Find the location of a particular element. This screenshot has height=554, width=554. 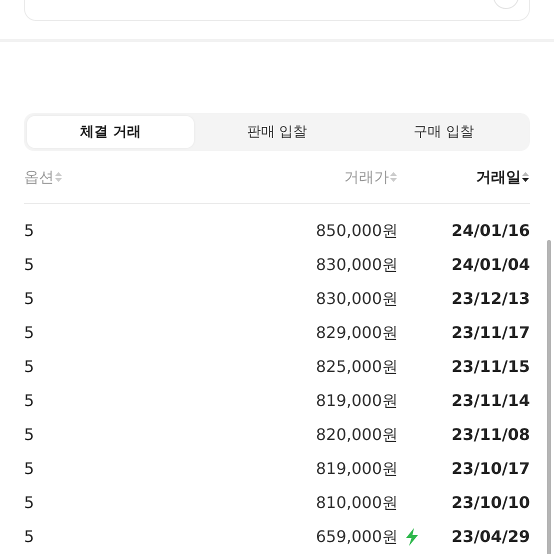

table-cell-text: 820,000원 is located at coordinates (356, 435).